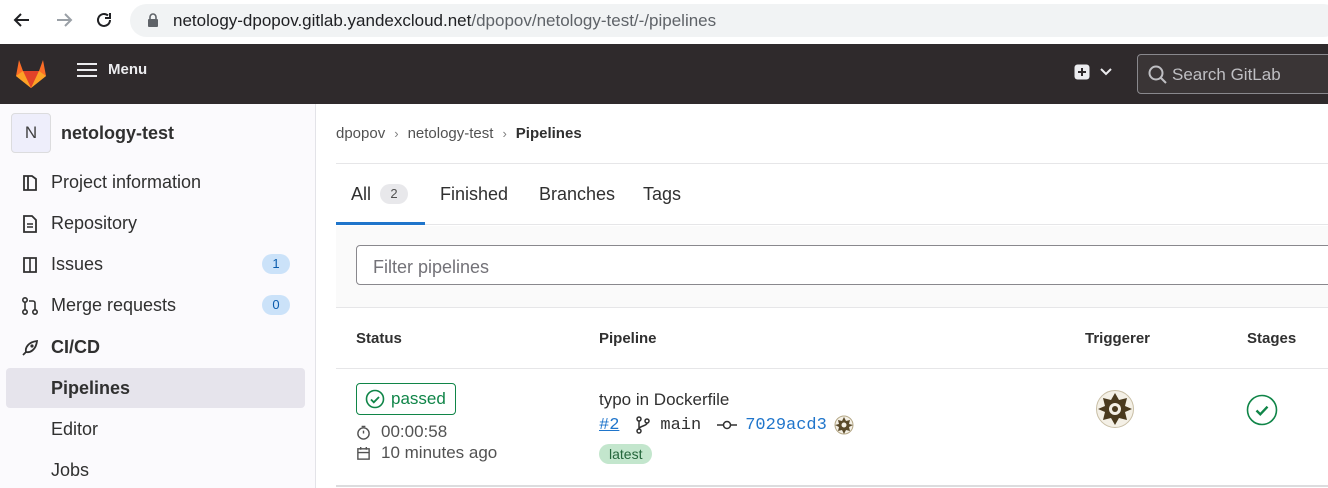 The height and width of the screenshot is (488, 1328). I want to click on sidebar-item-label: Issues, so click(77, 263).